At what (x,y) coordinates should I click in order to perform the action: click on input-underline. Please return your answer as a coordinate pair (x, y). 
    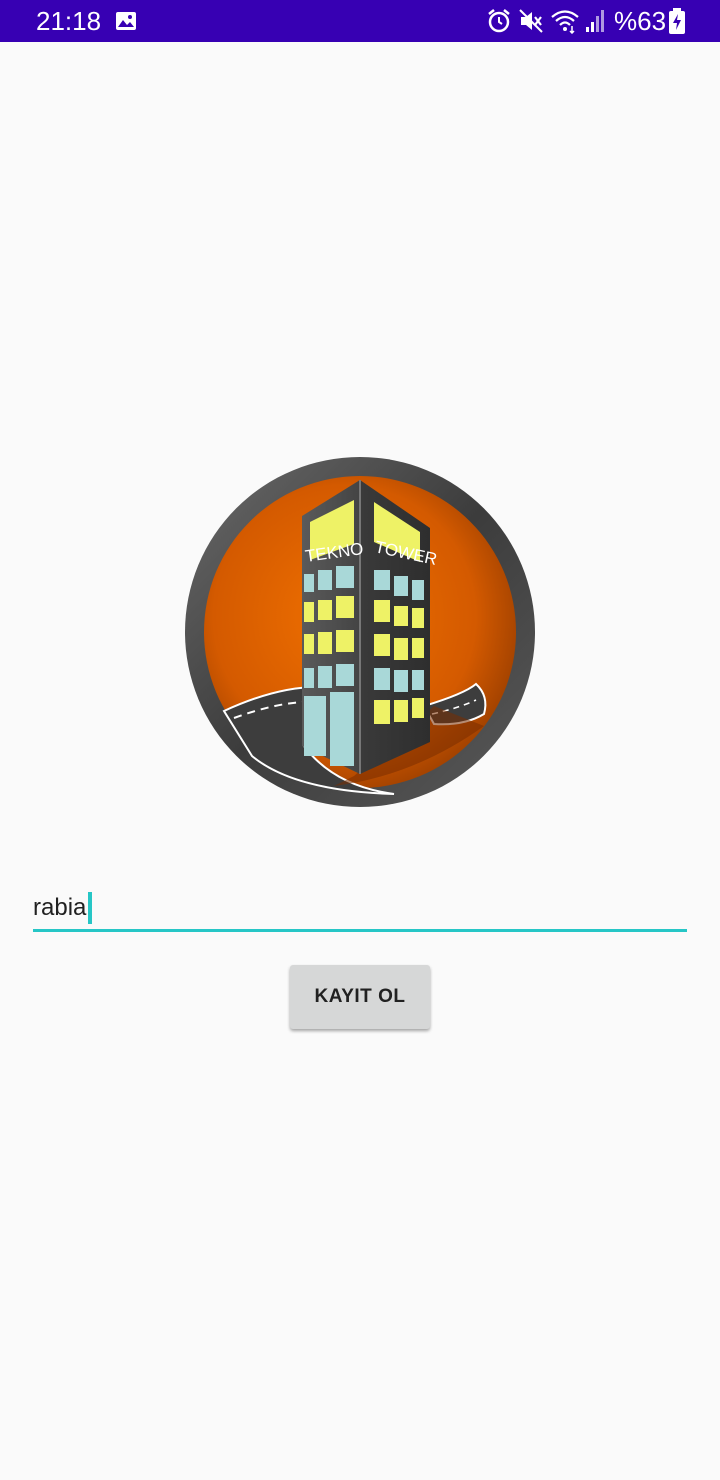
    Looking at the image, I should click on (360, 930).